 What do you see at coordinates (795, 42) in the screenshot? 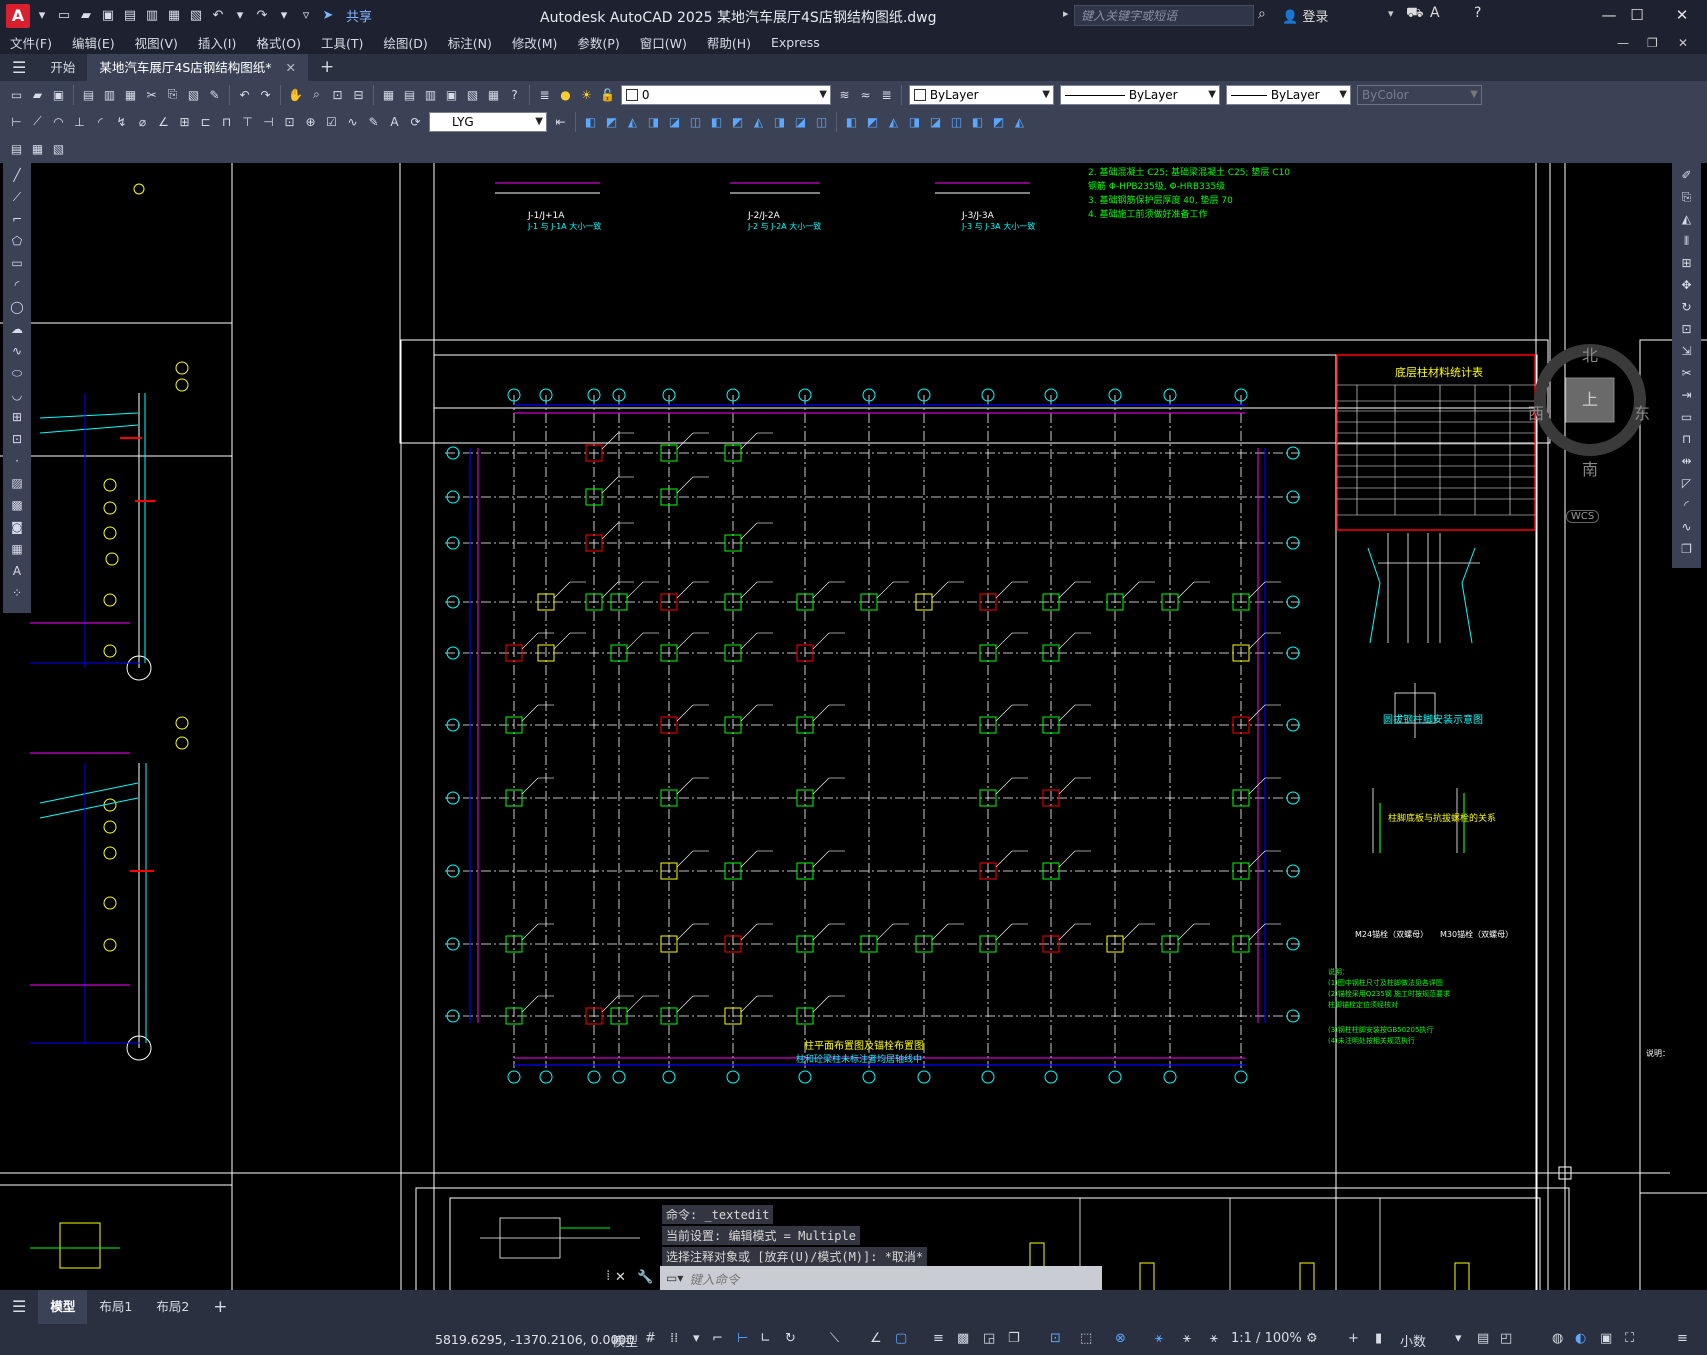
I see `menu-express: Express` at bounding box center [795, 42].